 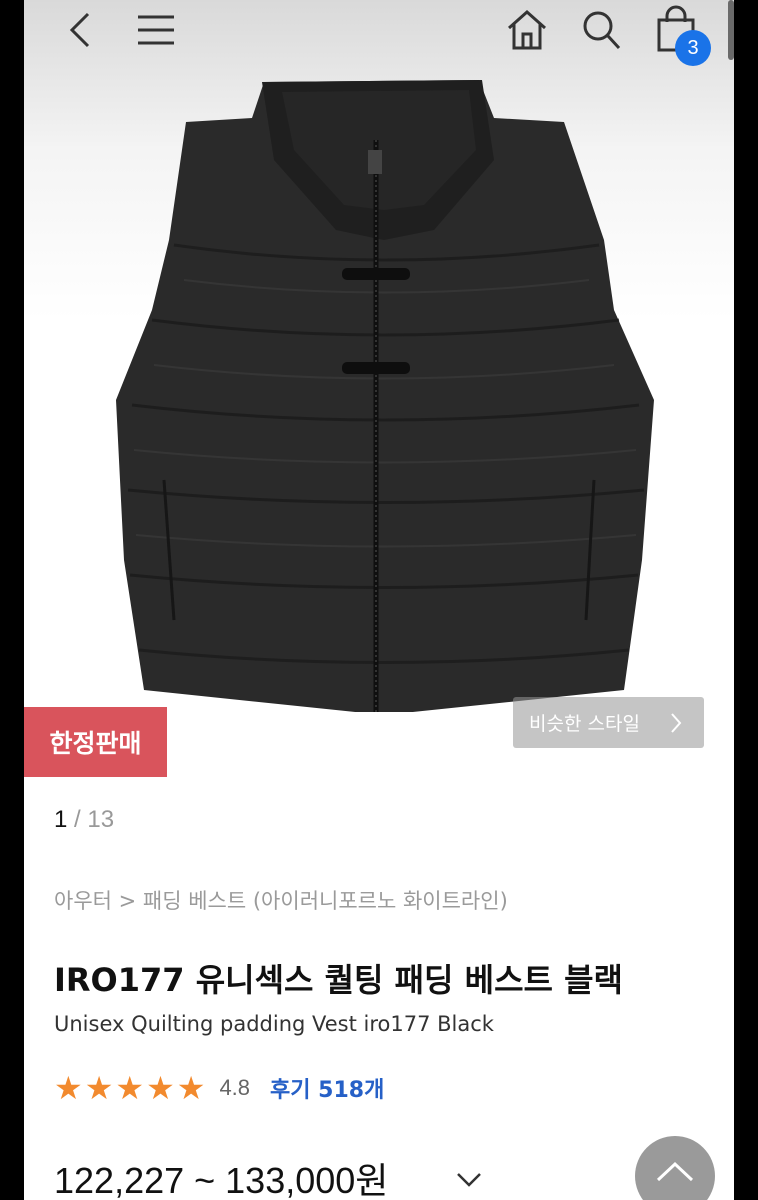 I want to click on rating-row: ★ ★ ★ ★ ★ 4.8 후기 518개, so click(x=219, y=1088).